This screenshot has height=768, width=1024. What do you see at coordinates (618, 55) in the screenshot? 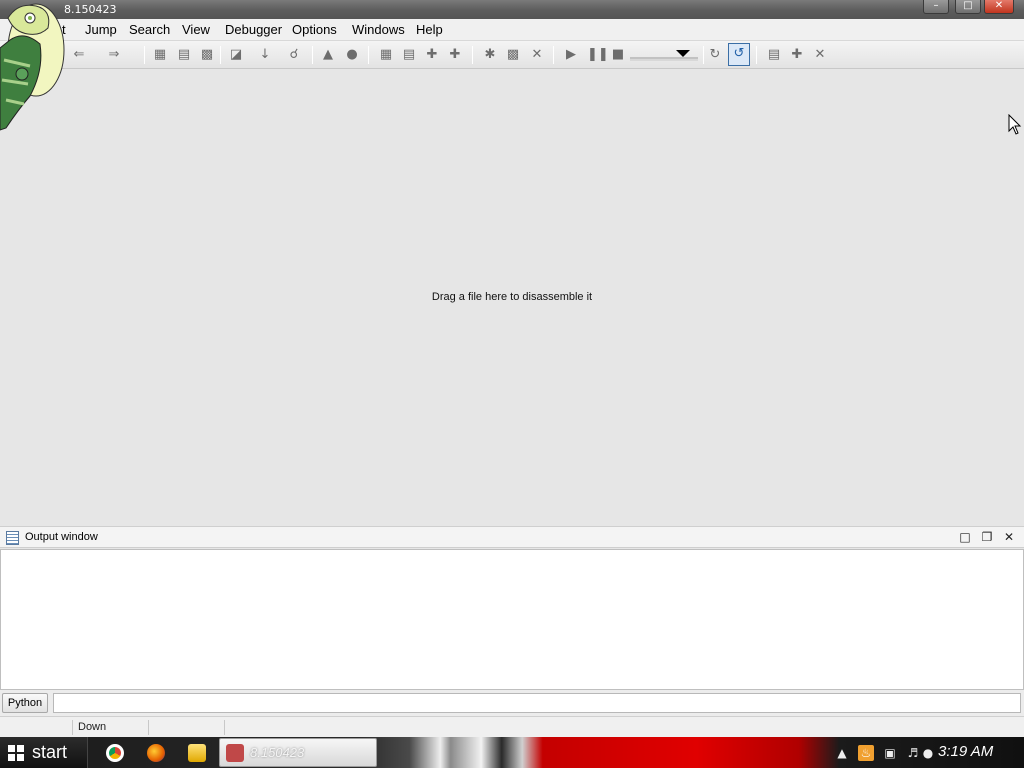
I see `stop-icon: ■` at bounding box center [618, 55].